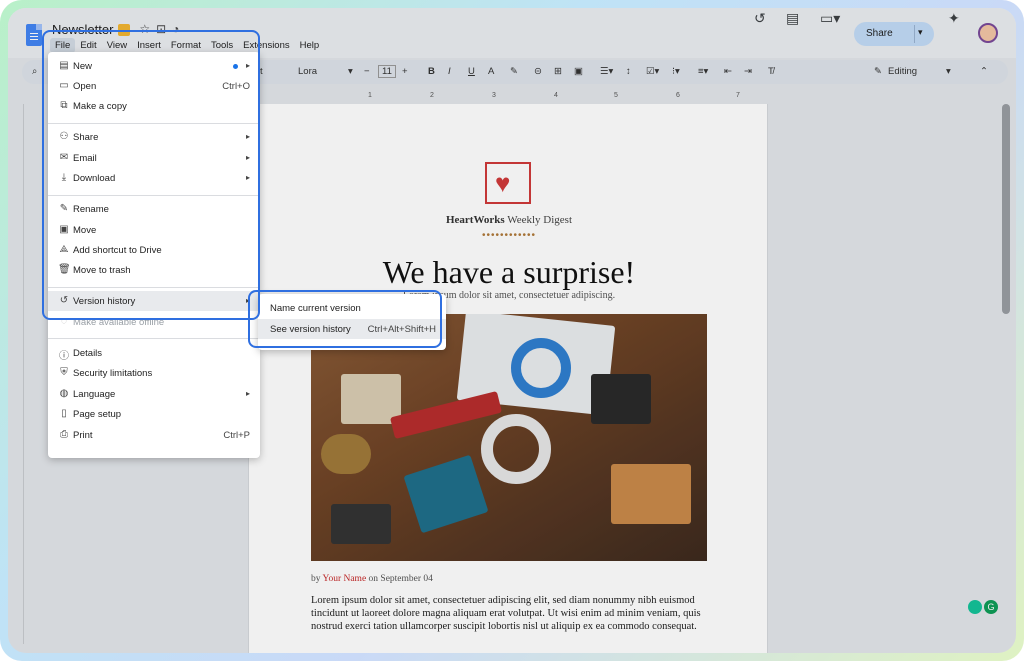  Describe the element at coordinates (878, 71) in the screenshot. I see `pencil-icon: ✎` at that location.